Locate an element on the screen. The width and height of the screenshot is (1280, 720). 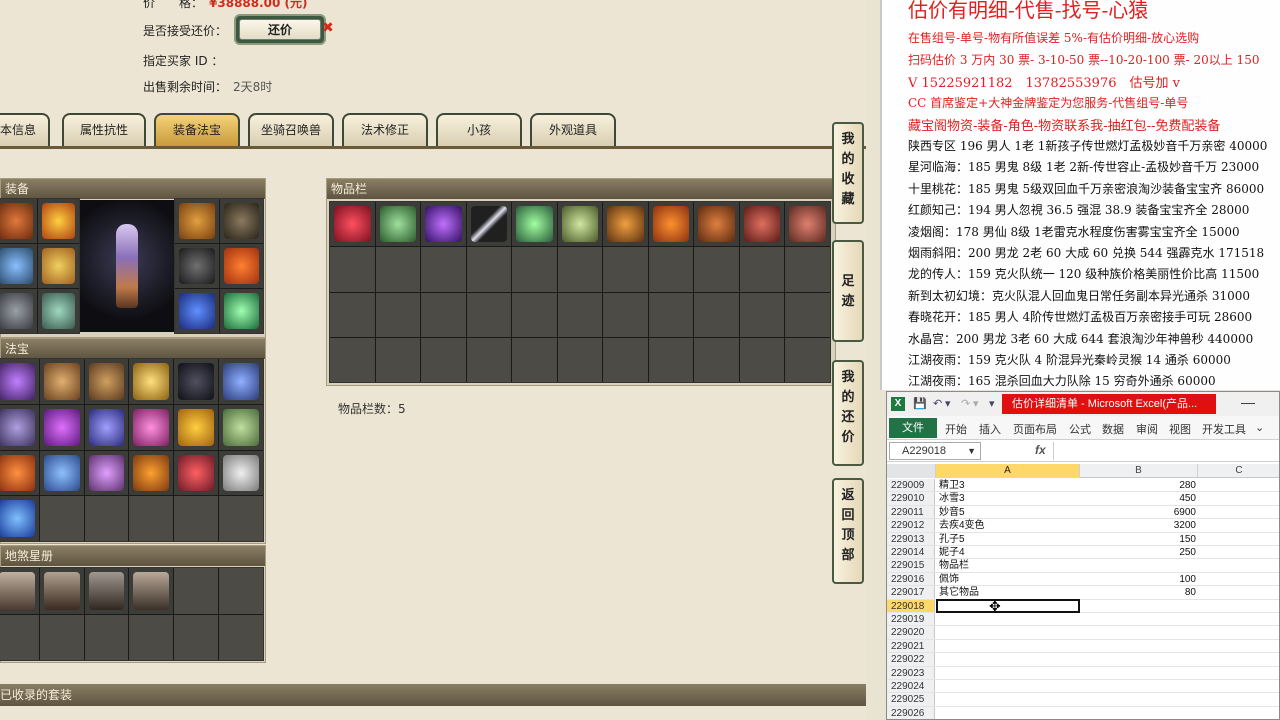
row-number: 229023 is located at coordinates (911, 672).